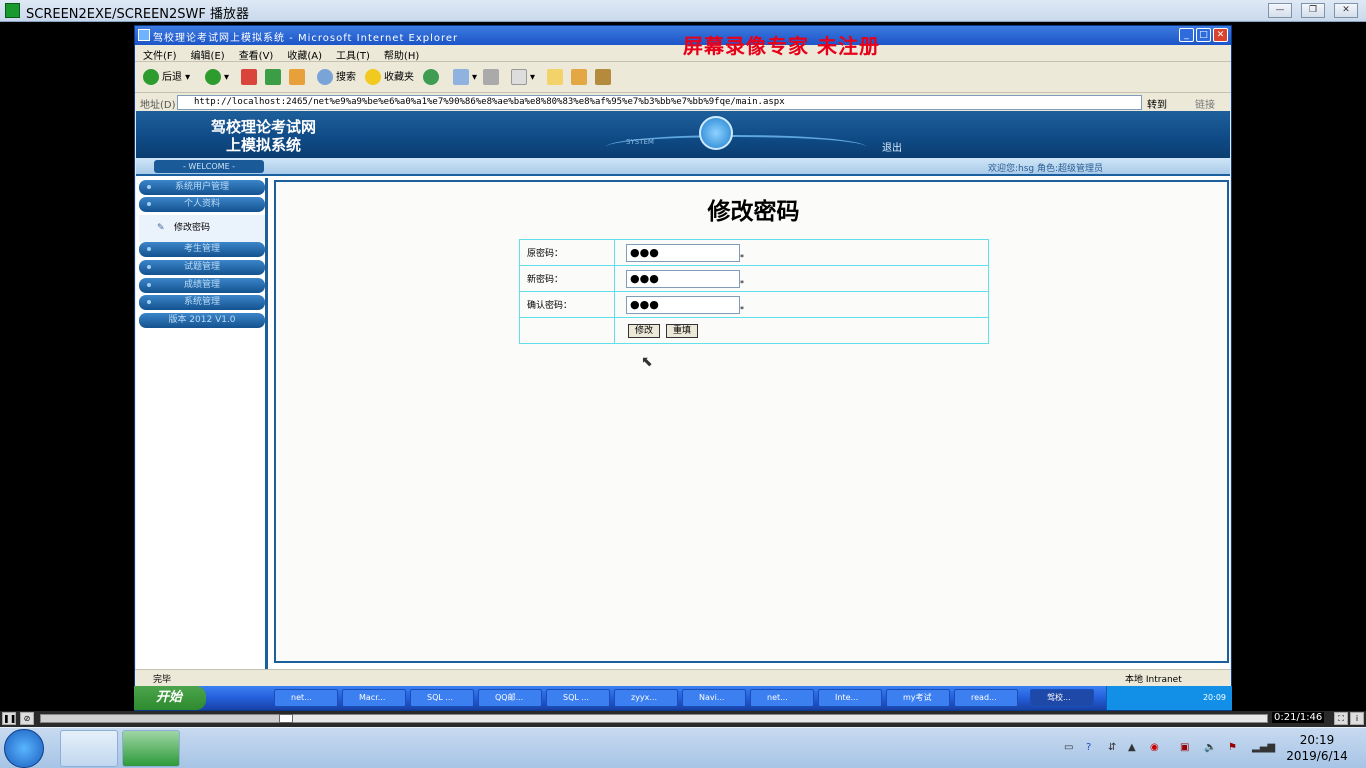 This screenshot has width=1366, height=768. I want to click on xp-start-button: 开始, so click(170, 698).